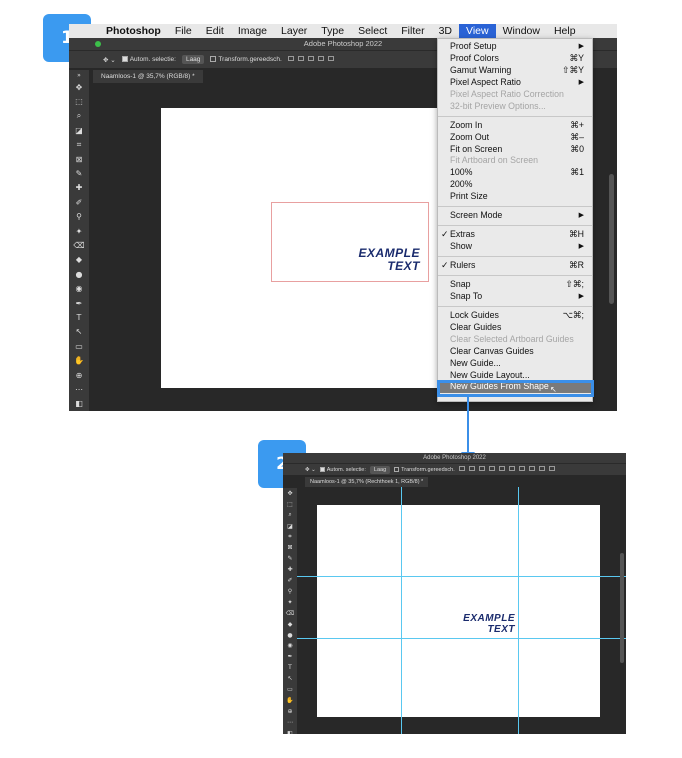 Image resolution: width=682 pixels, height=758 pixels. Describe the element at coordinates (515, 266) in the screenshot. I see `menu-item-rulers: ✓ Rulers ⌘R` at that location.